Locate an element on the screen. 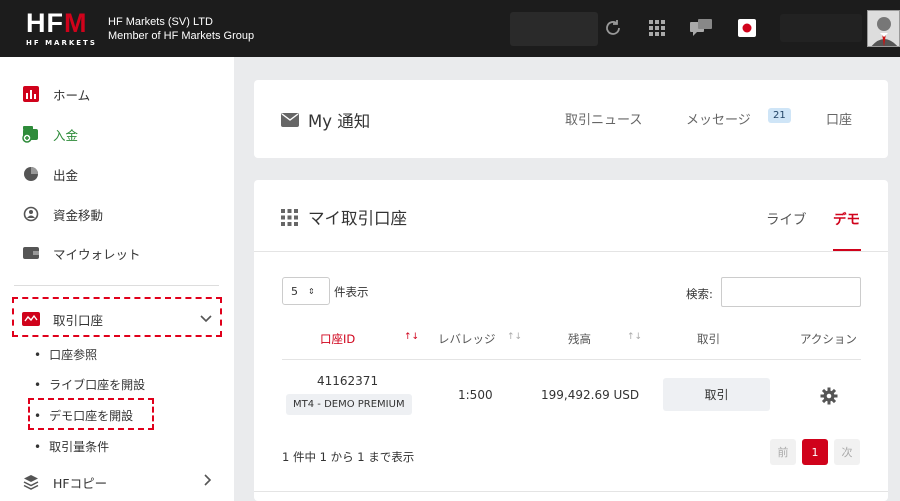  balance-value: 199,492.69 USD is located at coordinates (590, 395).